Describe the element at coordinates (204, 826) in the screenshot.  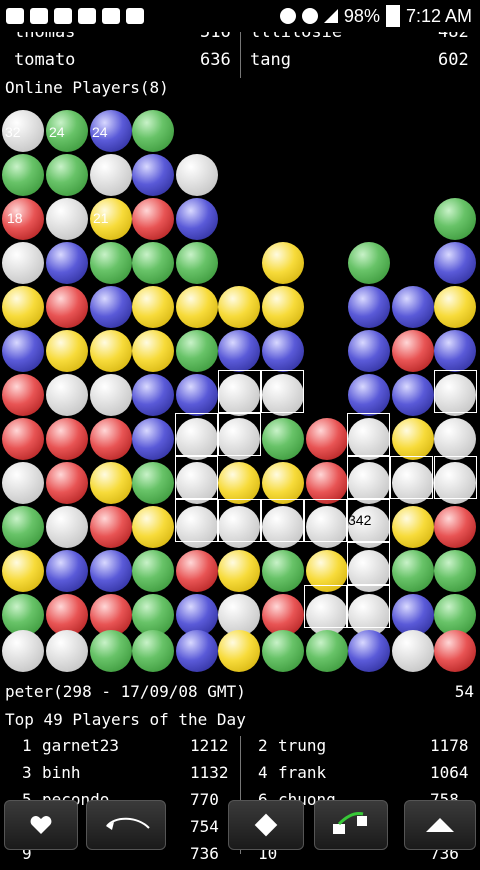
I see `rank-score: 754` at that location.